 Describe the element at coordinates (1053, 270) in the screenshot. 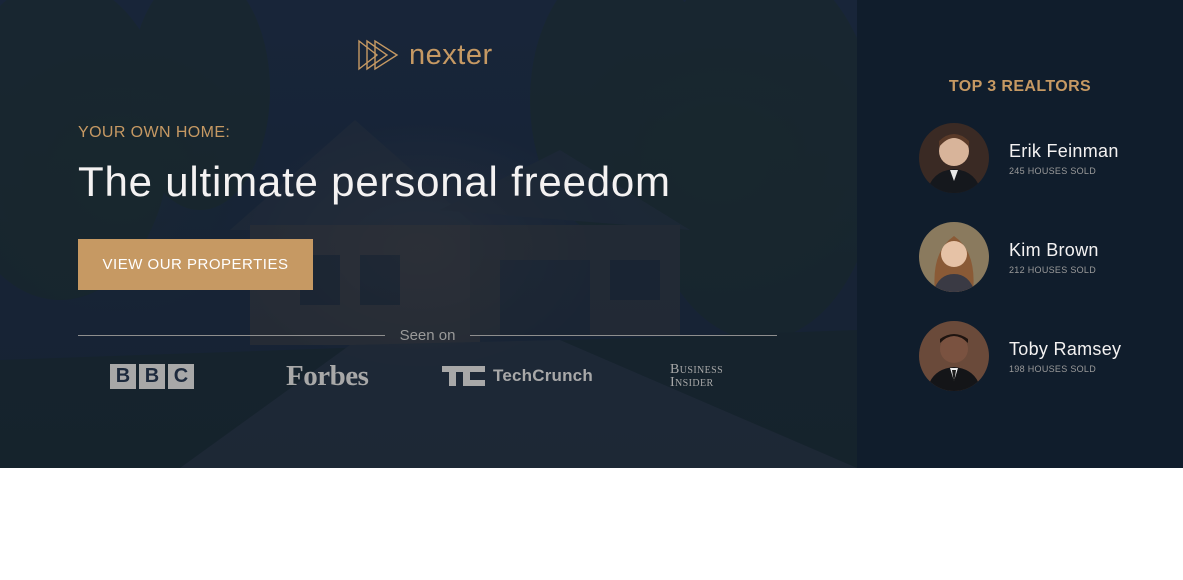

I see `houses-sold: 212 HOUSES SOLD` at that location.